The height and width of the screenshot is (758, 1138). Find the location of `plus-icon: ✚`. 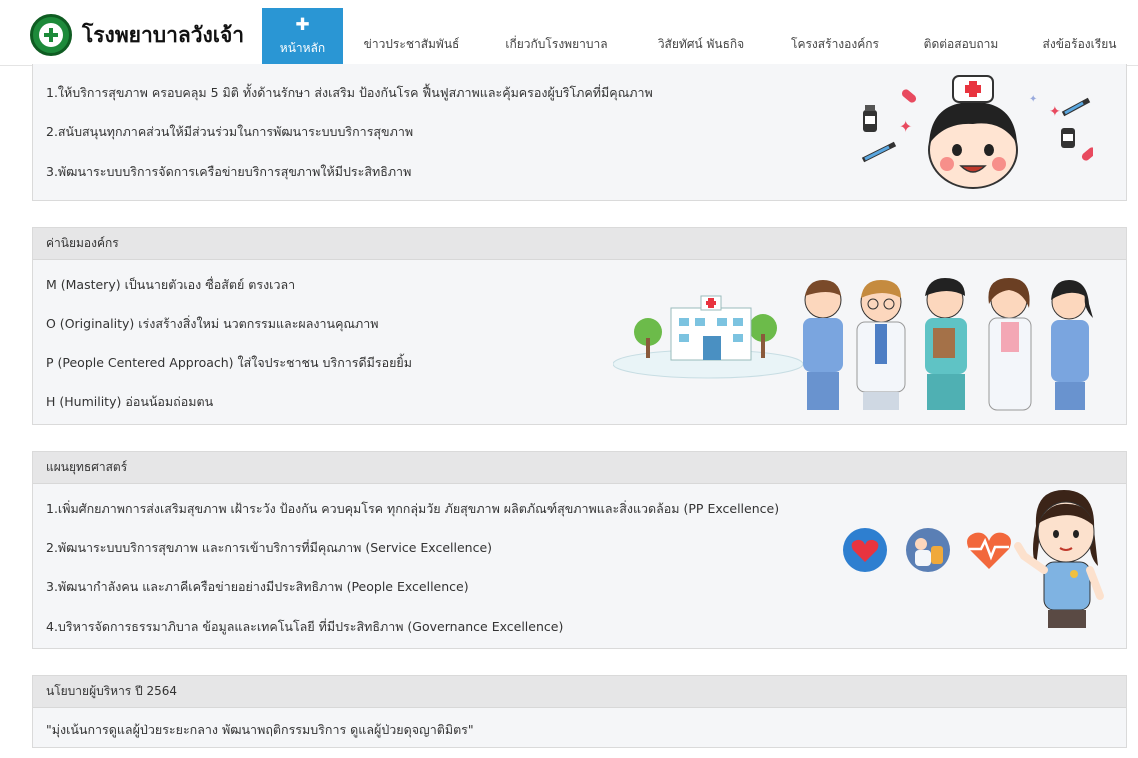

plus-icon: ✚ is located at coordinates (302, 24).